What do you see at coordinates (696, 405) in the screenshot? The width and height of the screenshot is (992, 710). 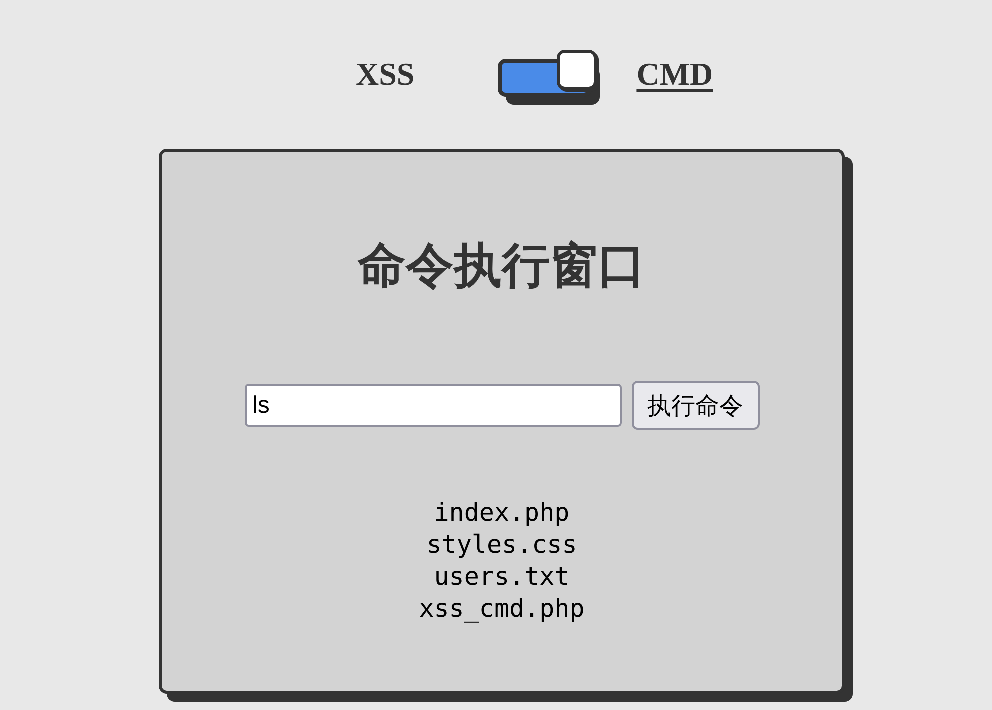 I see `run-command-button: 执行命令` at bounding box center [696, 405].